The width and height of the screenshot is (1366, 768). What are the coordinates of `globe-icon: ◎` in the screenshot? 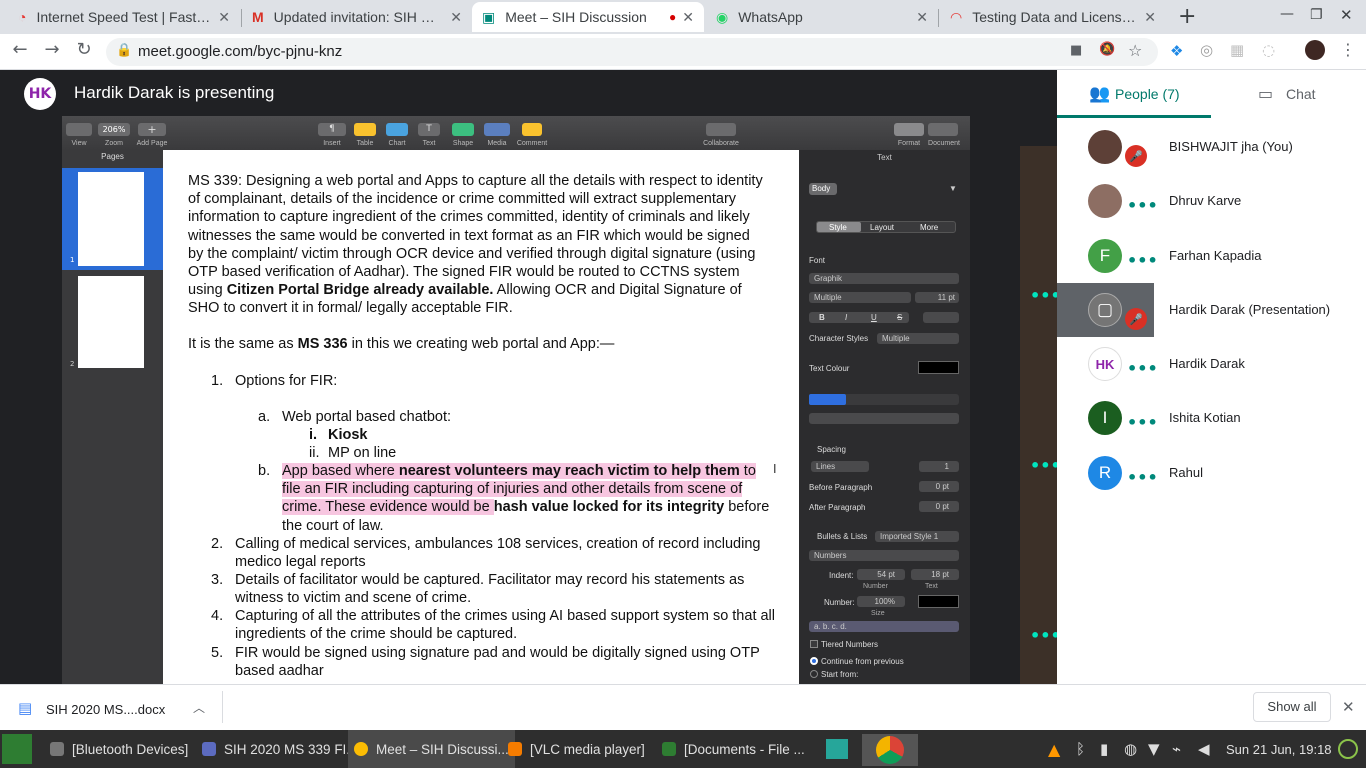 It's located at (1206, 50).